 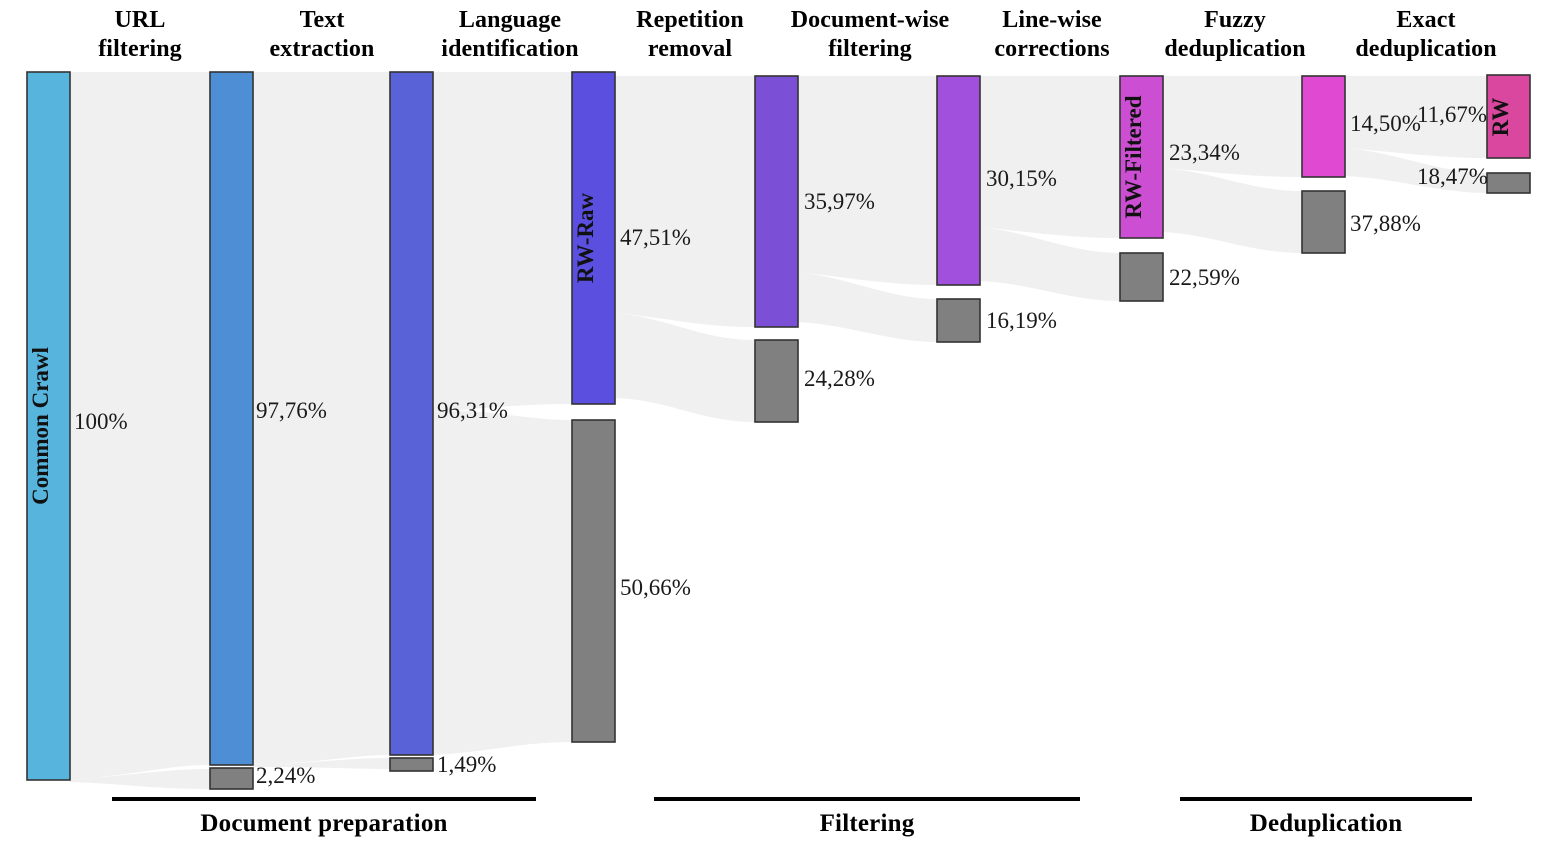 What do you see at coordinates (1500, 117) in the screenshot?
I see `node-label-rw: RW` at bounding box center [1500, 117].